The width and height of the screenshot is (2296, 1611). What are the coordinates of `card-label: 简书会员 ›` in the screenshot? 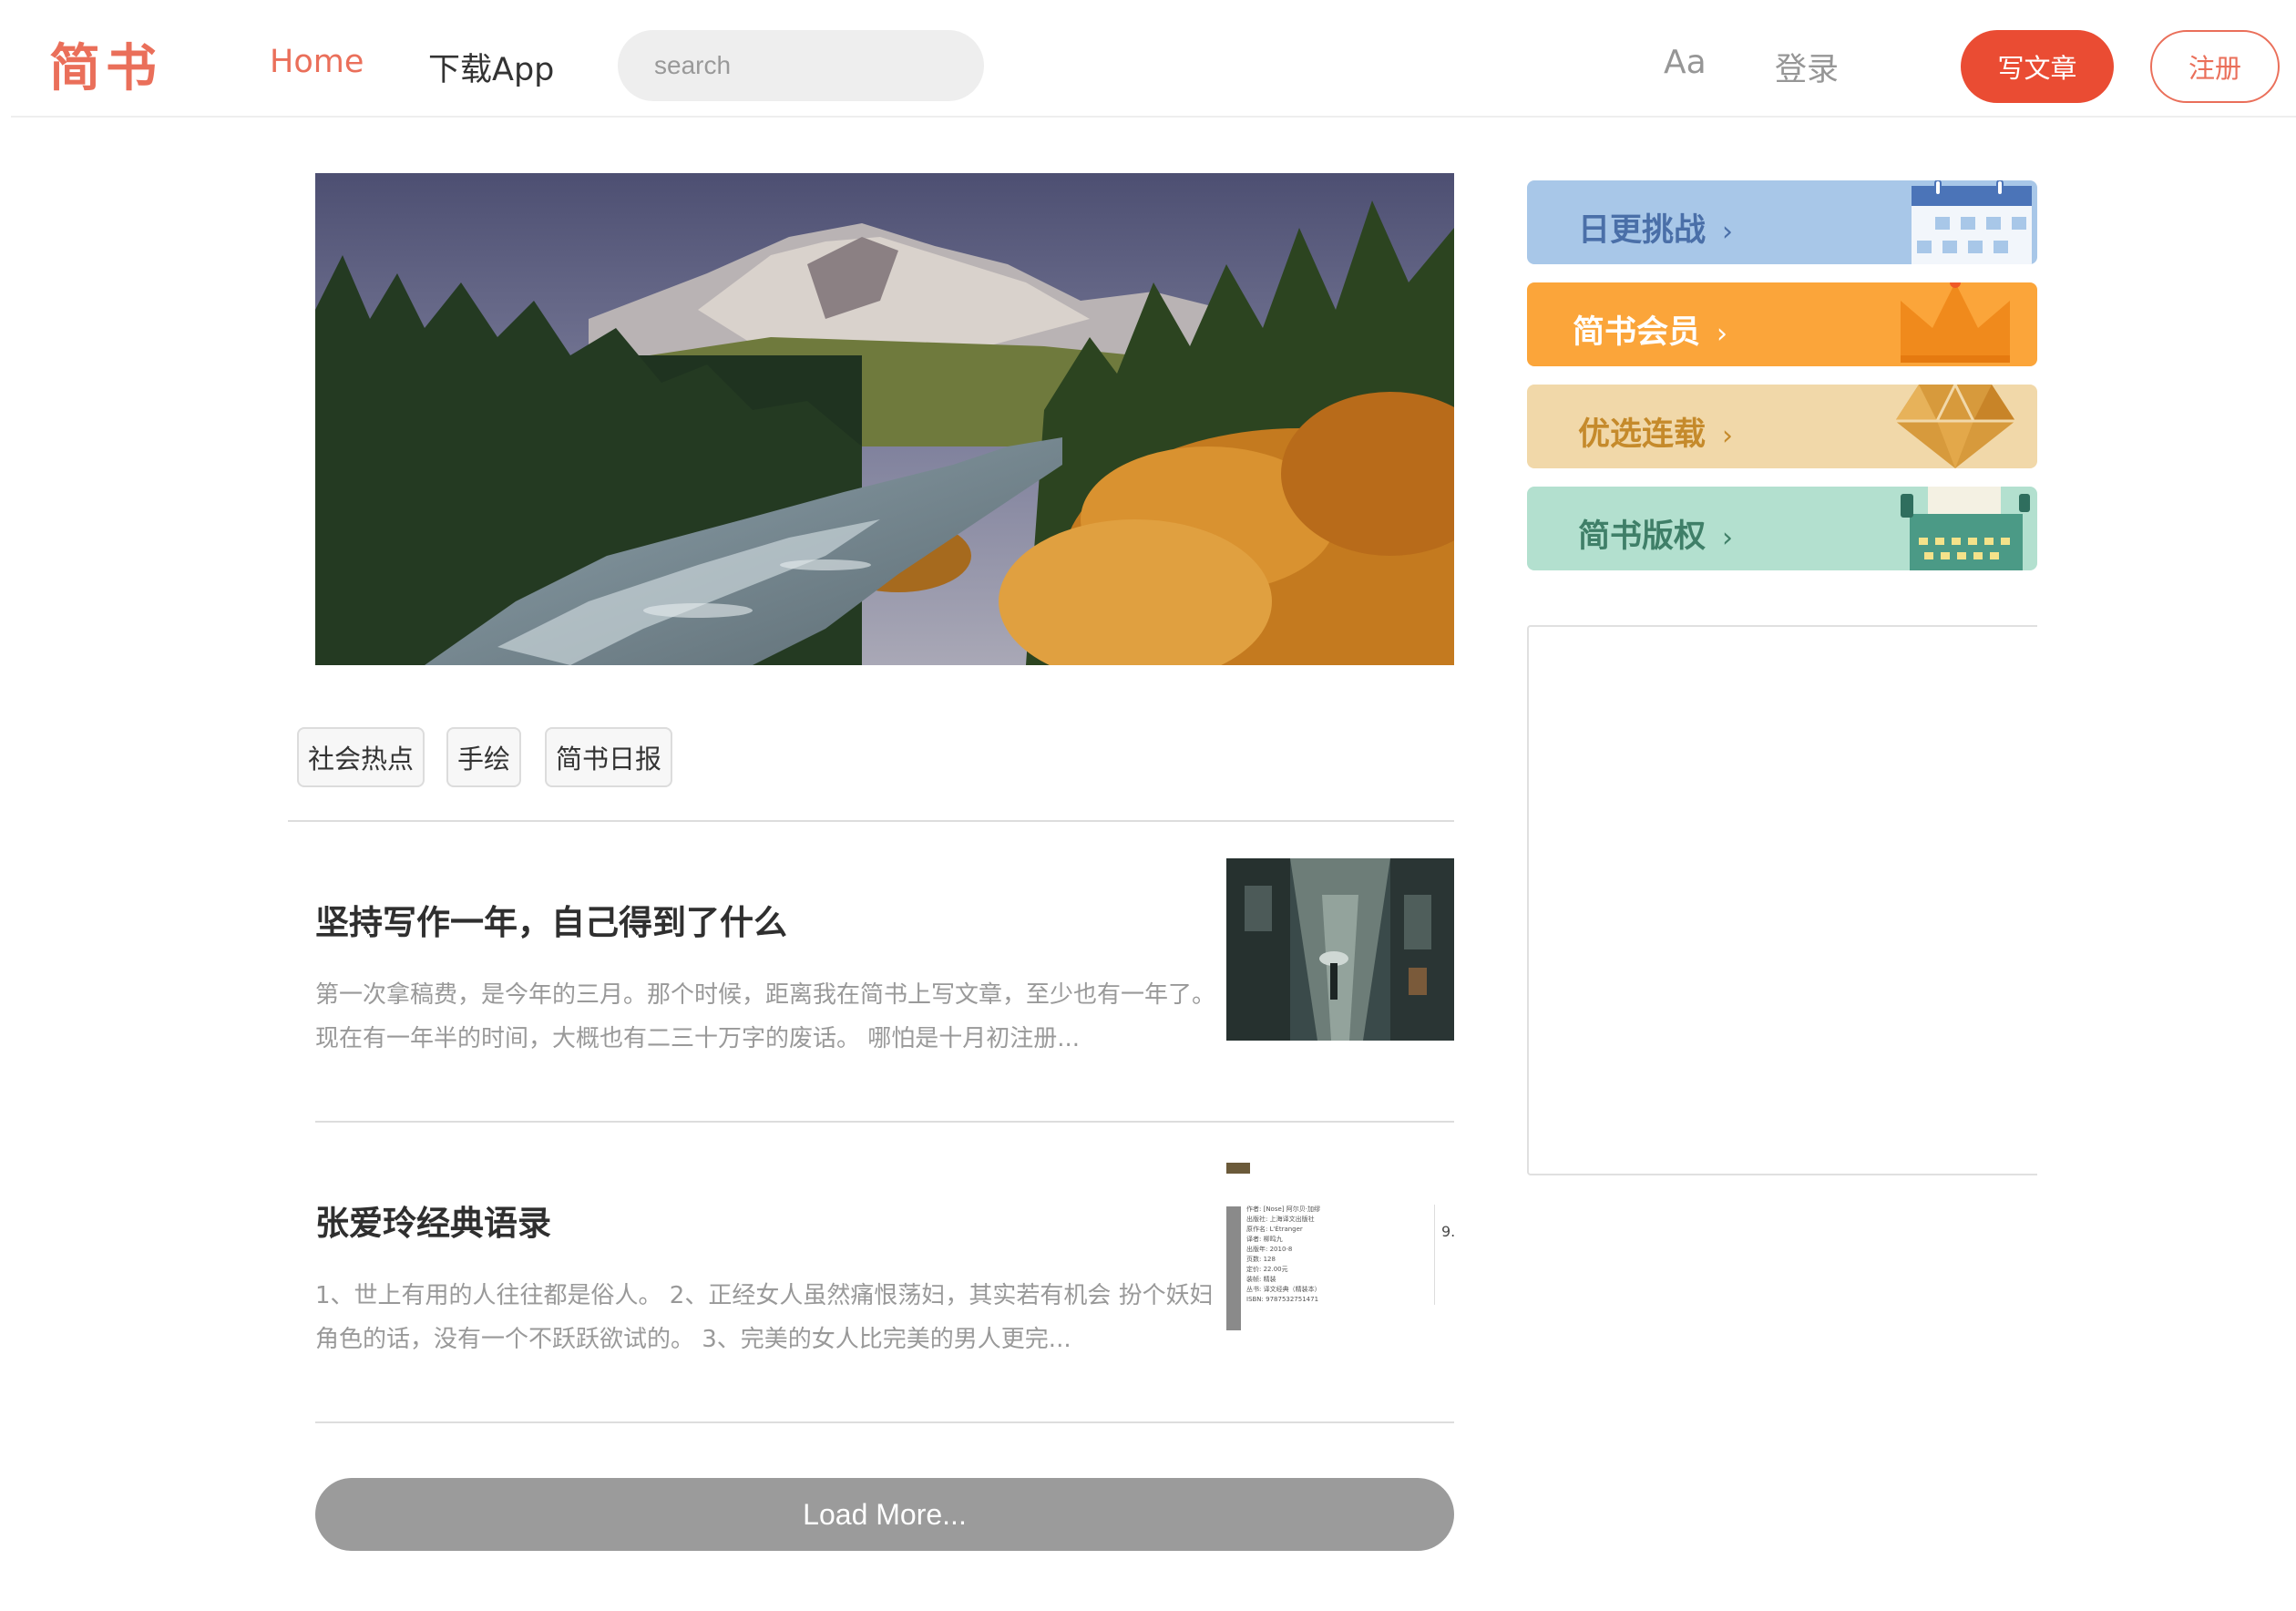 It's located at (1651, 332).